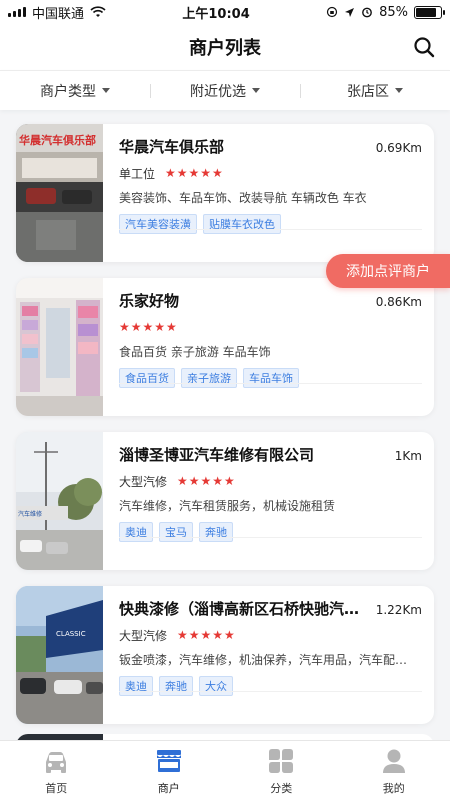 The width and height of the screenshot is (450, 800). I want to click on filter-label: 附近优选, so click(218, 91).